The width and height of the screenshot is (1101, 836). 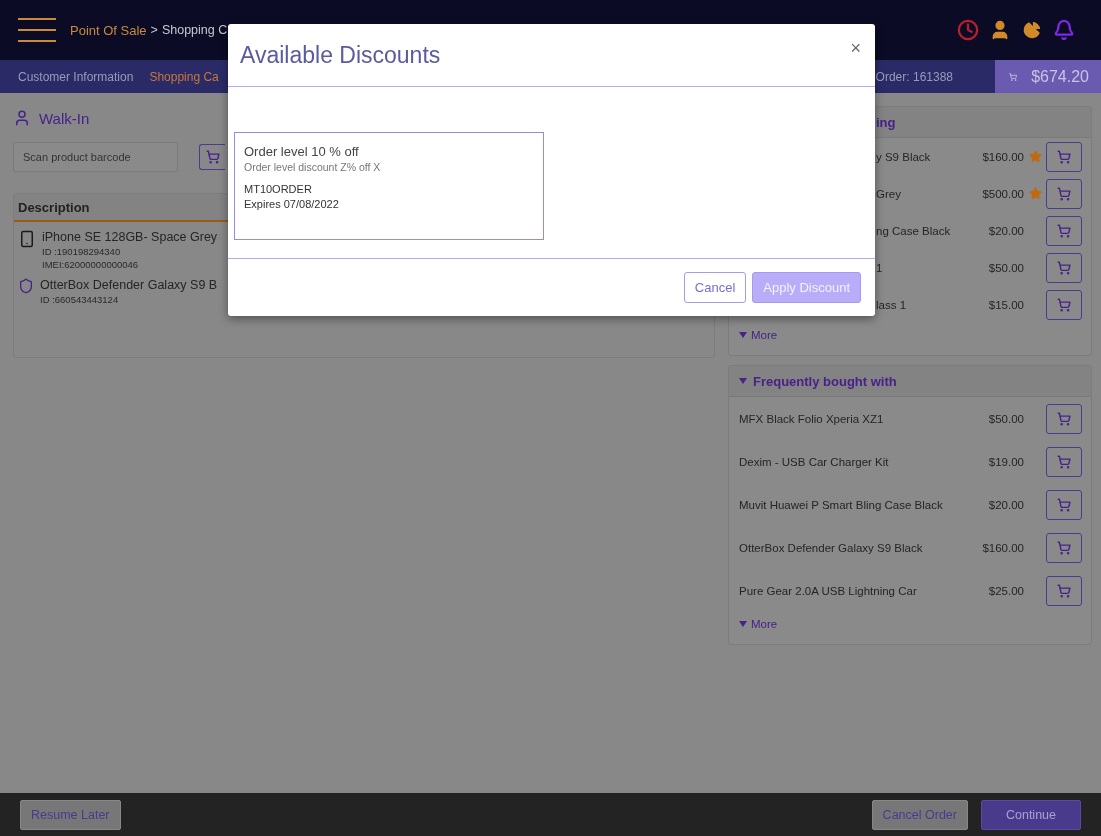 I want to click on item-name: OtterBox Defender Galaxy S9 B, so click(x=129, y=285).